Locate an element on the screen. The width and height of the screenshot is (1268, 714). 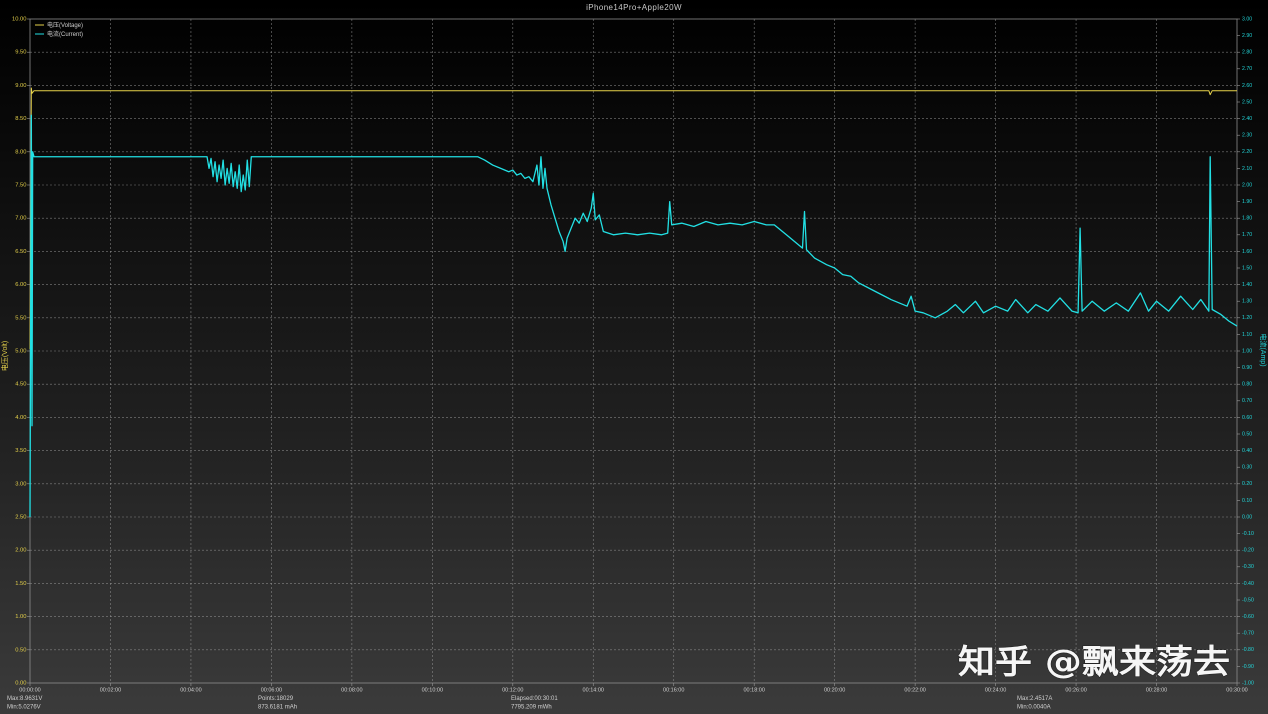
right-tick-label: 0.60 is located at coordinates (1247, 418).